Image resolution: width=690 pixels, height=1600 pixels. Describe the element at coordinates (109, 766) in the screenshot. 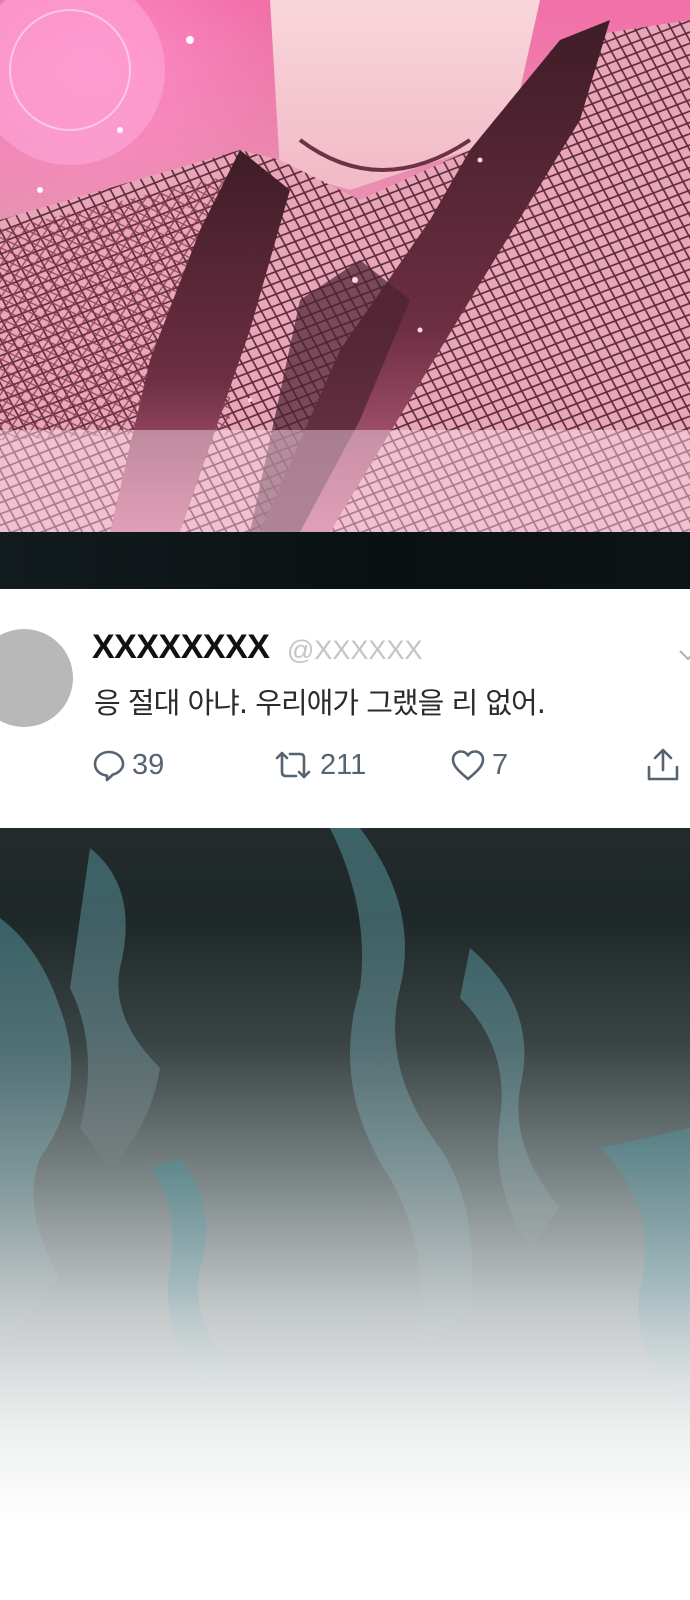

I see `speech-bubble-icon` at that location.